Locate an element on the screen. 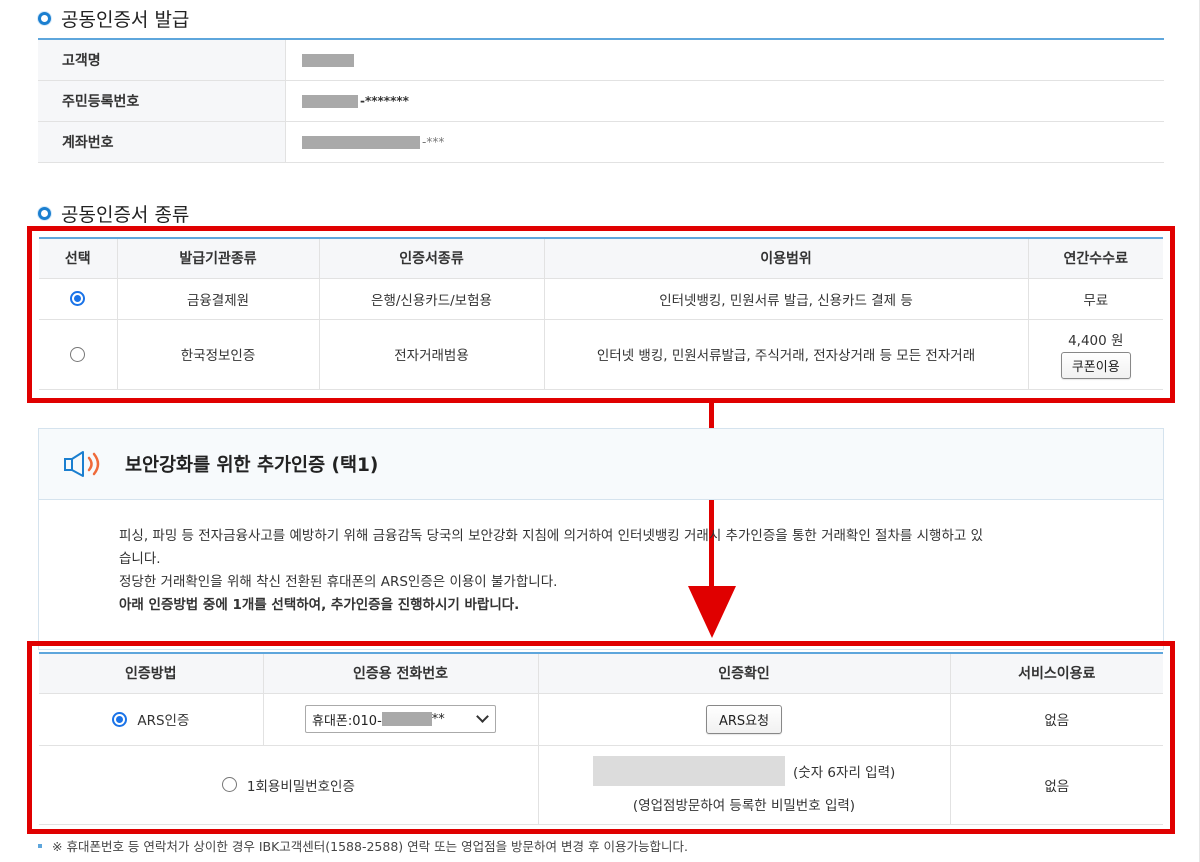  masked-rrn is located at coordinates (330, 101).